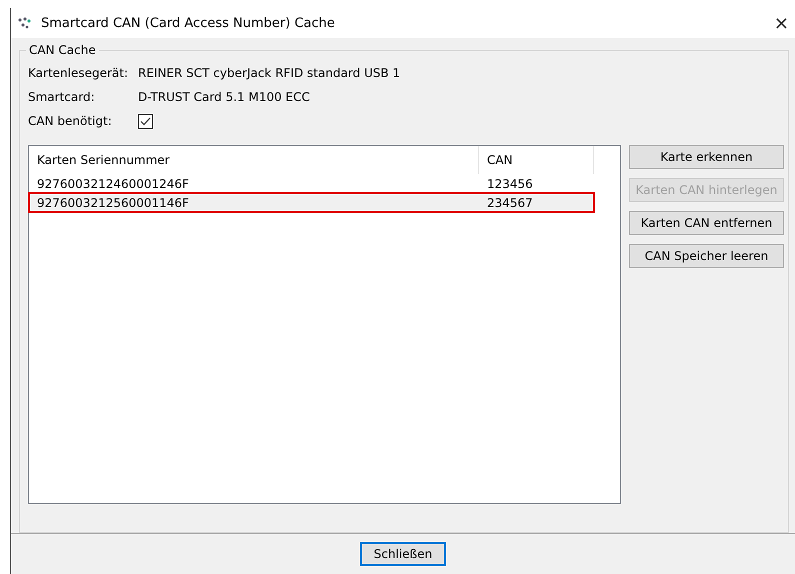 The image size is (795, 574). I want to click on checkbox, so click(145, 121).